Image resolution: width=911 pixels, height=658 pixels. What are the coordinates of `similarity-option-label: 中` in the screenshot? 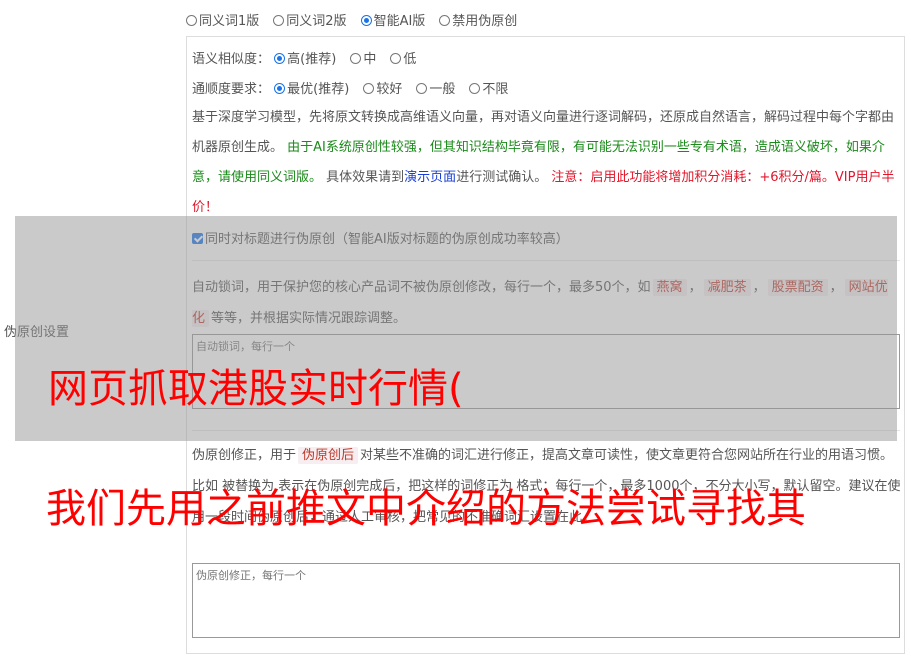 It's located at (370, 59).